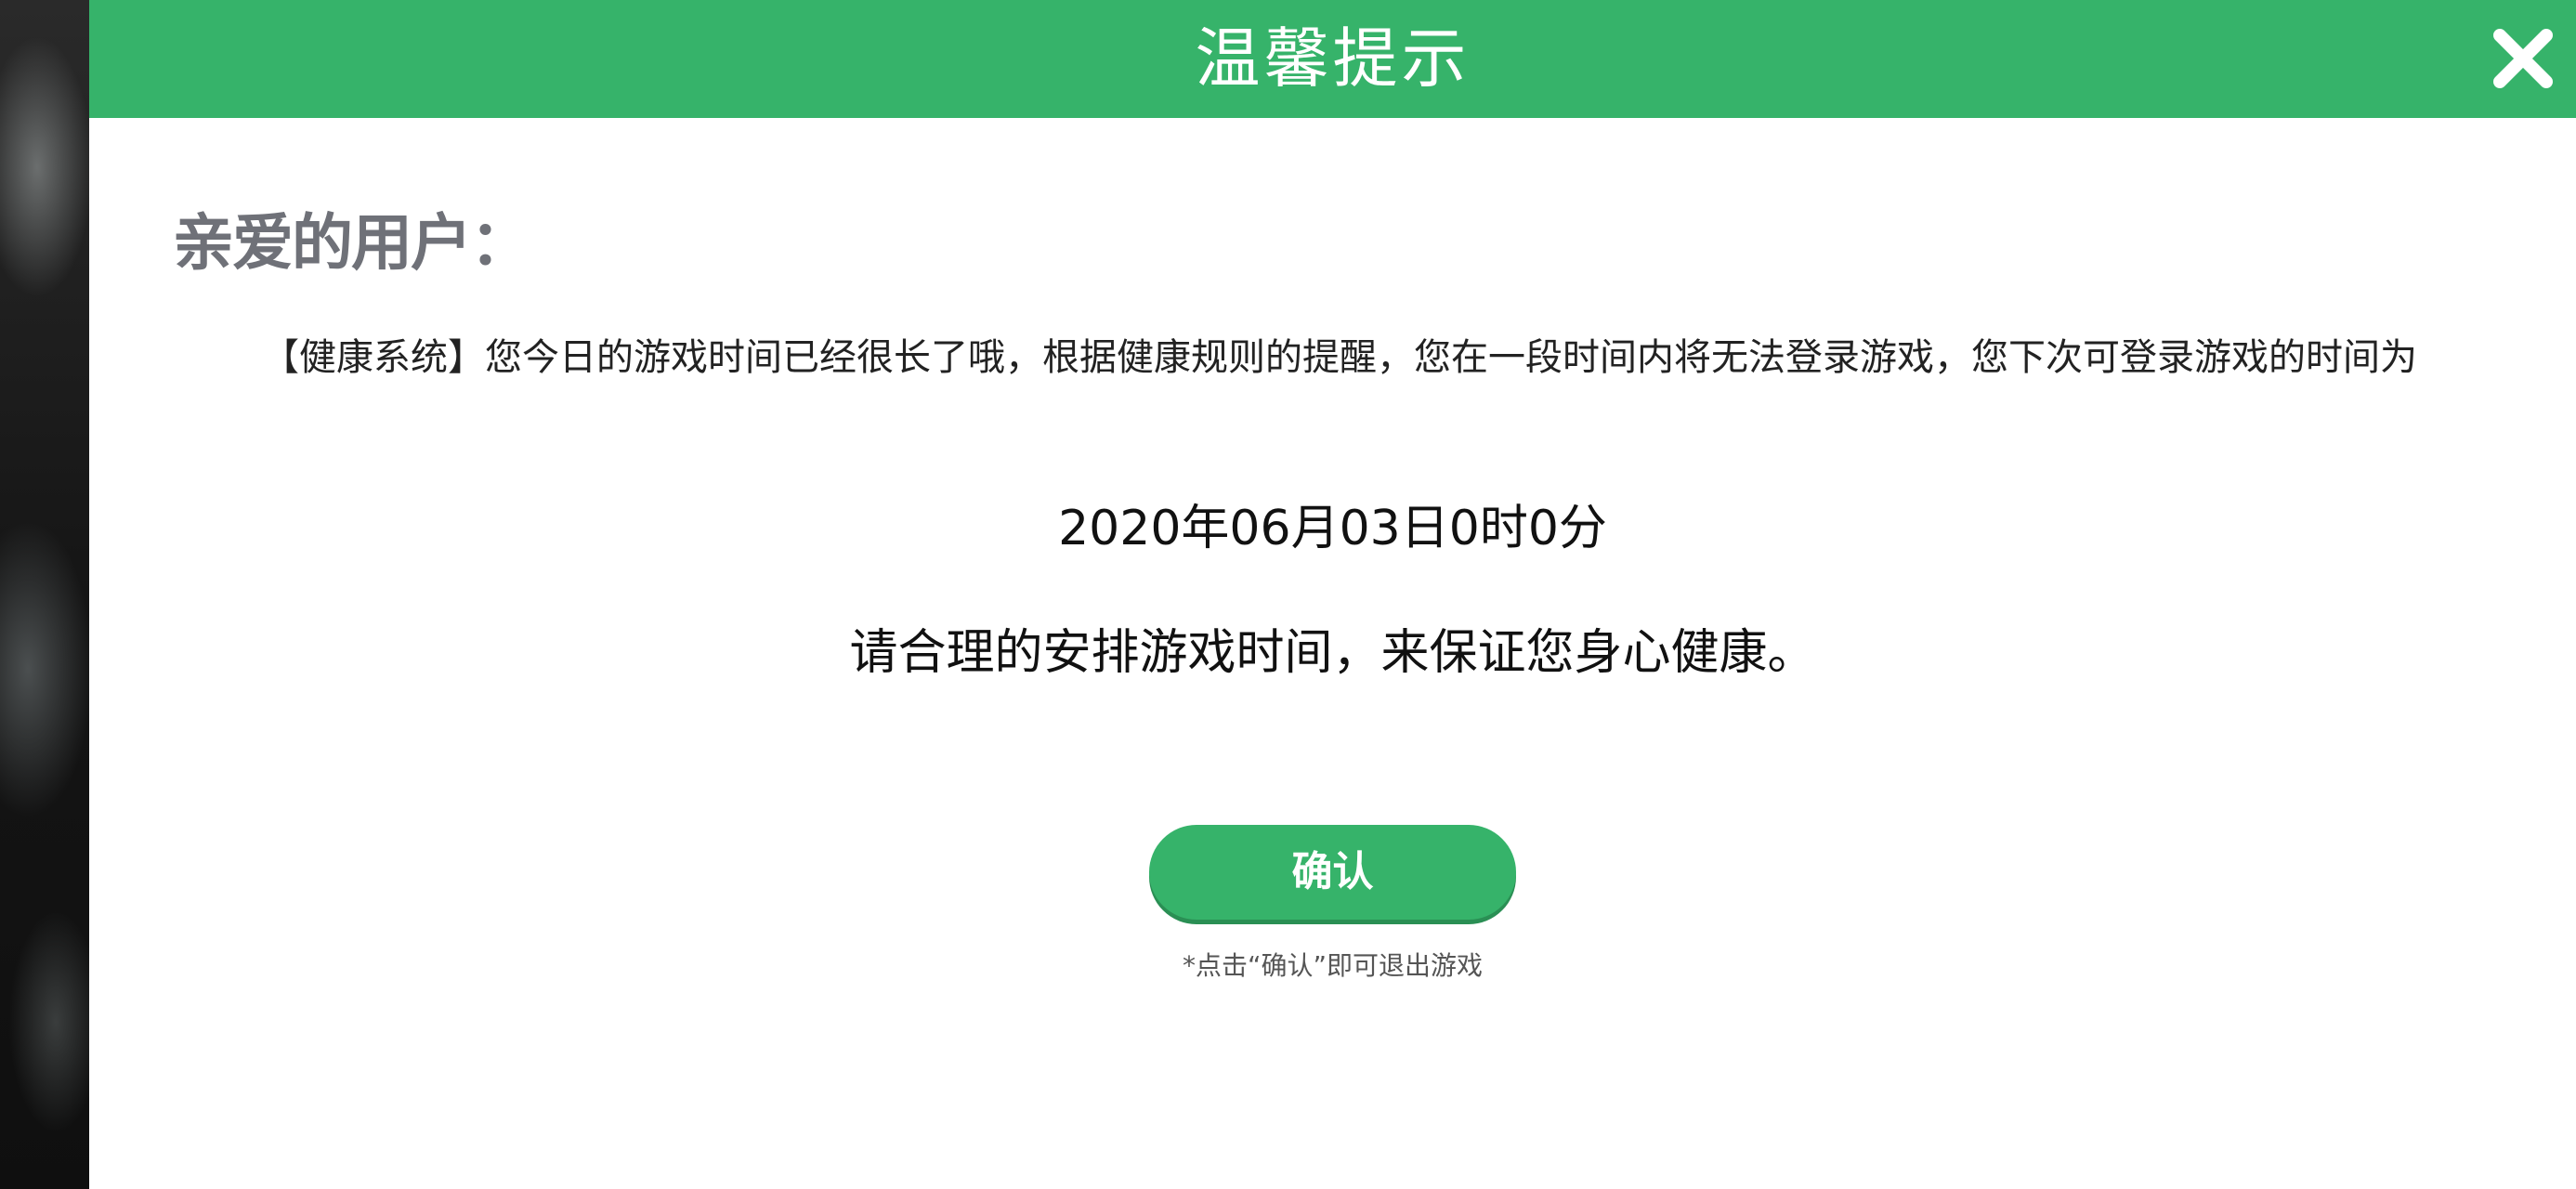  I want to click on next-login-time: 2020年06月03日0时0分, so click(1332, 528).